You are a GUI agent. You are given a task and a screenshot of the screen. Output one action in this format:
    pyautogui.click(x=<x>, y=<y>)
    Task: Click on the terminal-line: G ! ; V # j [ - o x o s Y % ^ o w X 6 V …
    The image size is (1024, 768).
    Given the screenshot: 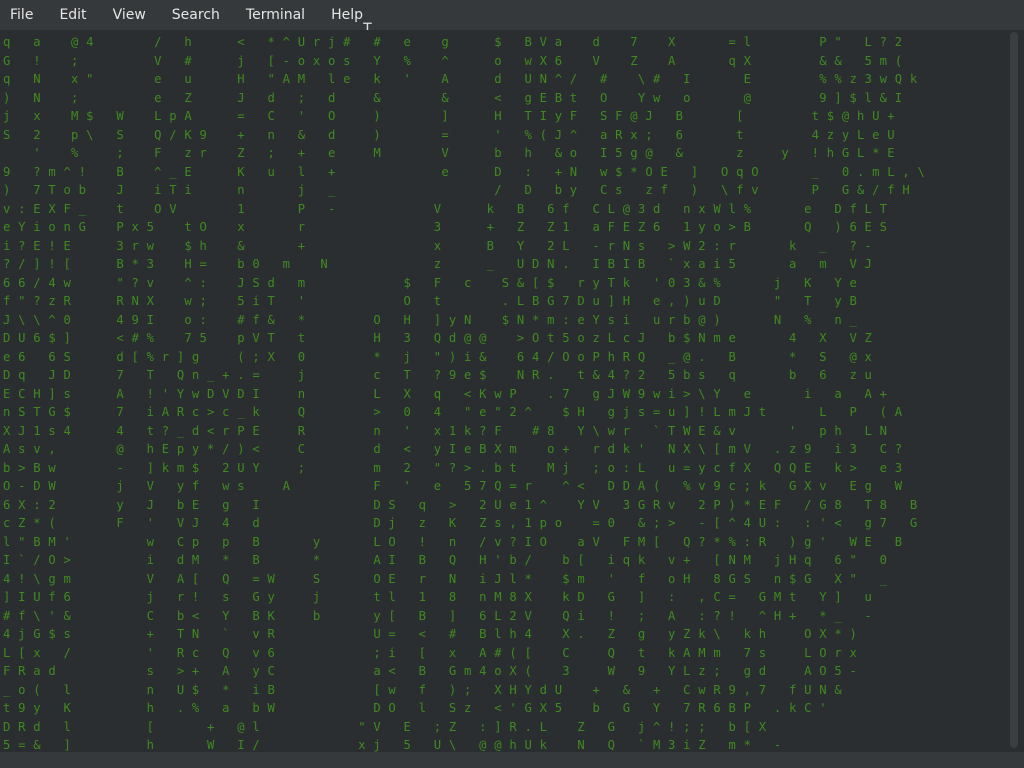 What is the action you would take?
    pyautogui.click(x=453, y=60)
    